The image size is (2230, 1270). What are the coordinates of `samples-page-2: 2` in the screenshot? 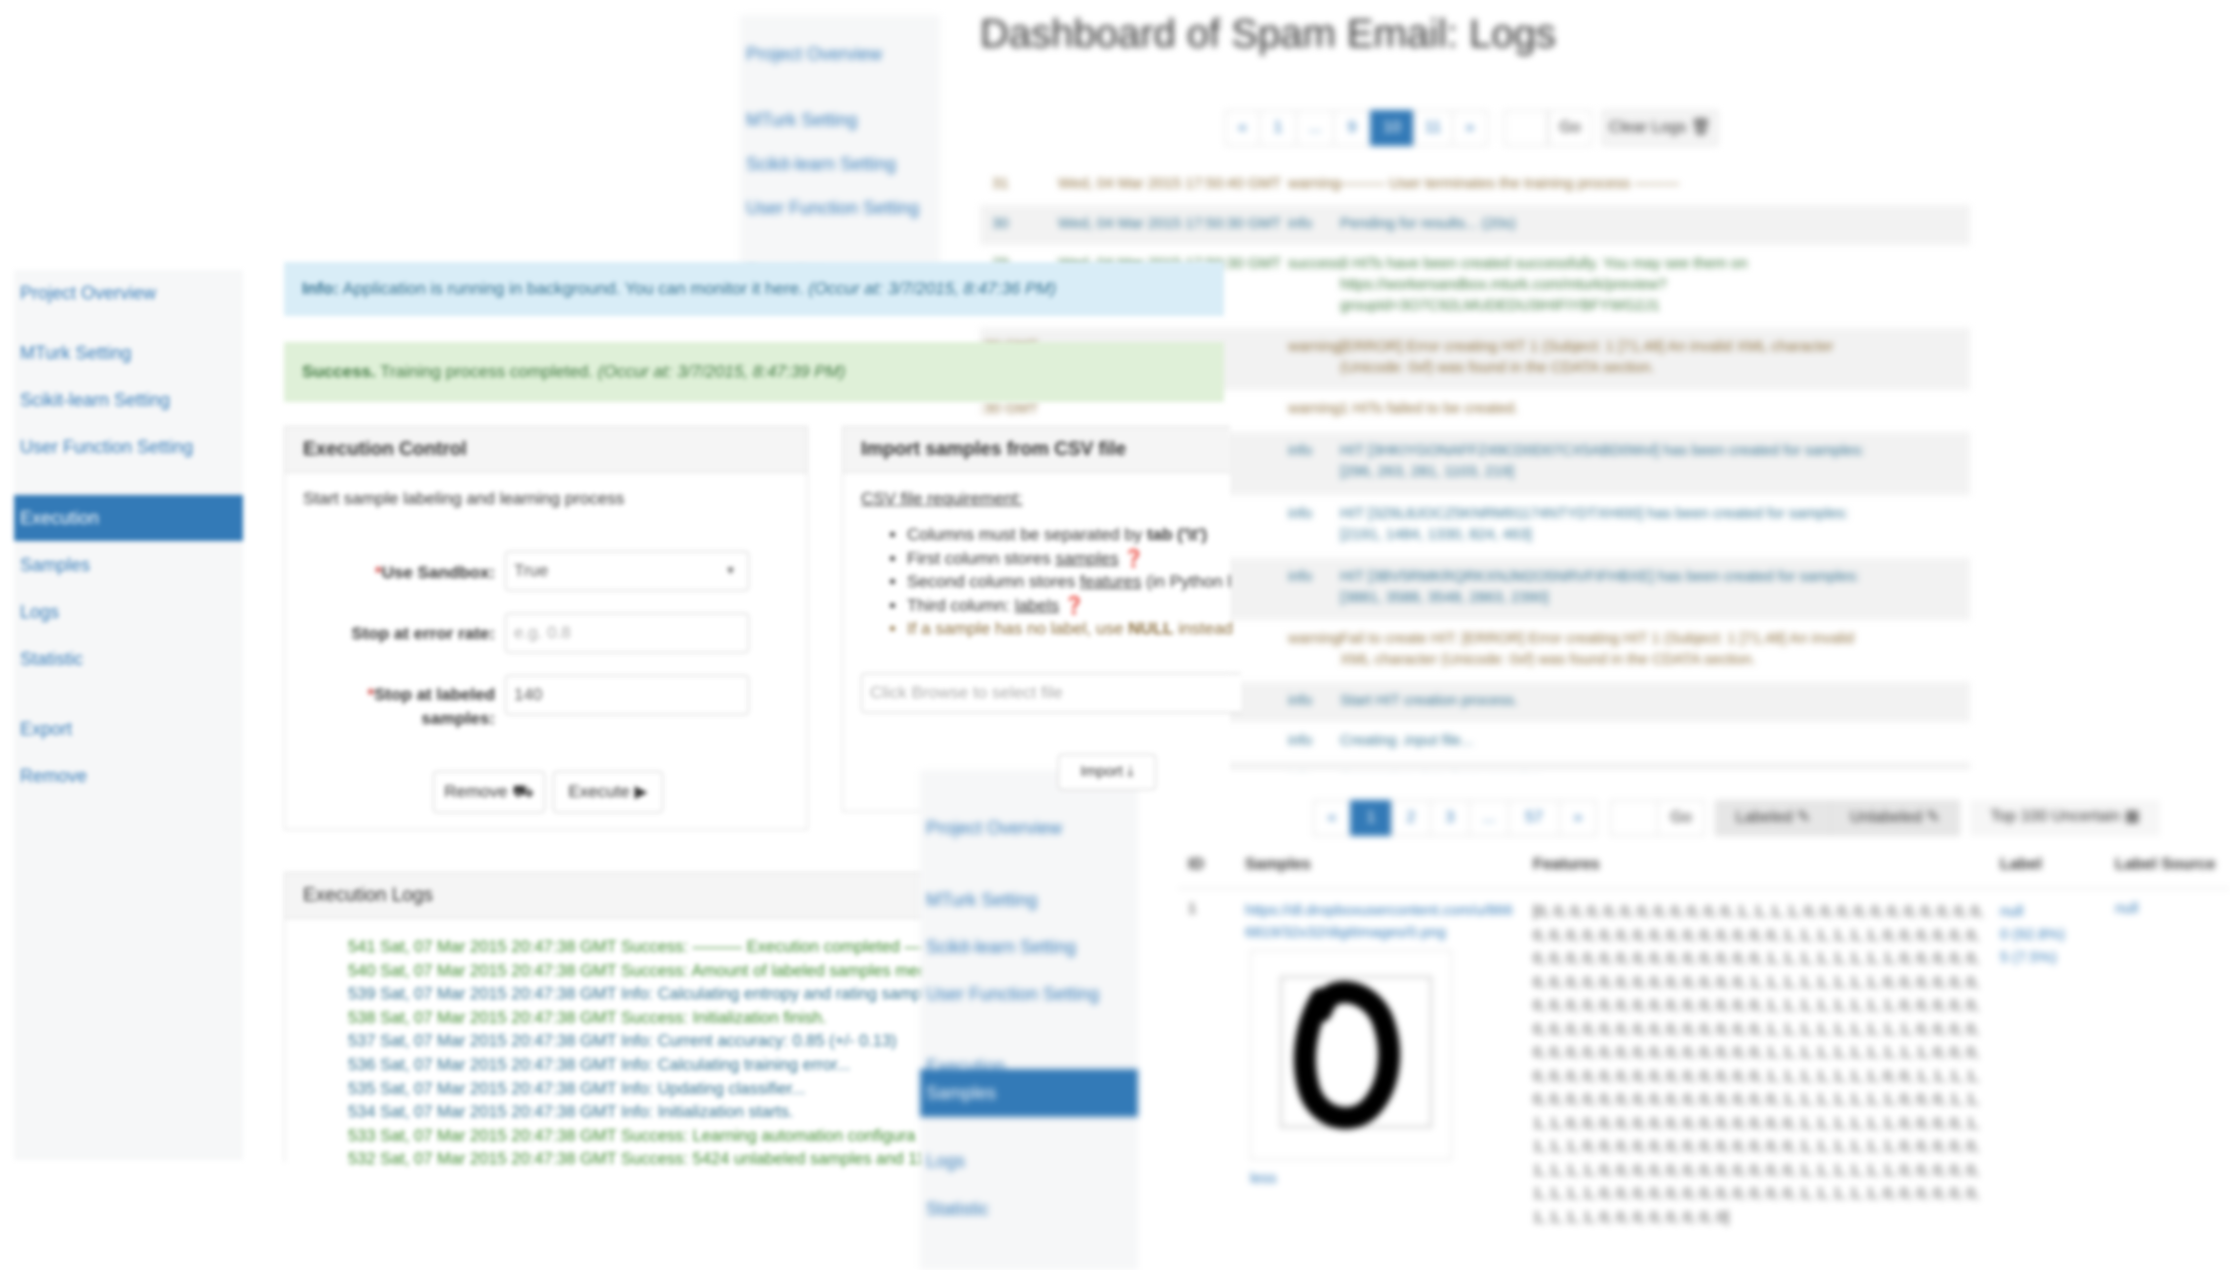 It's located at (1411, 818).